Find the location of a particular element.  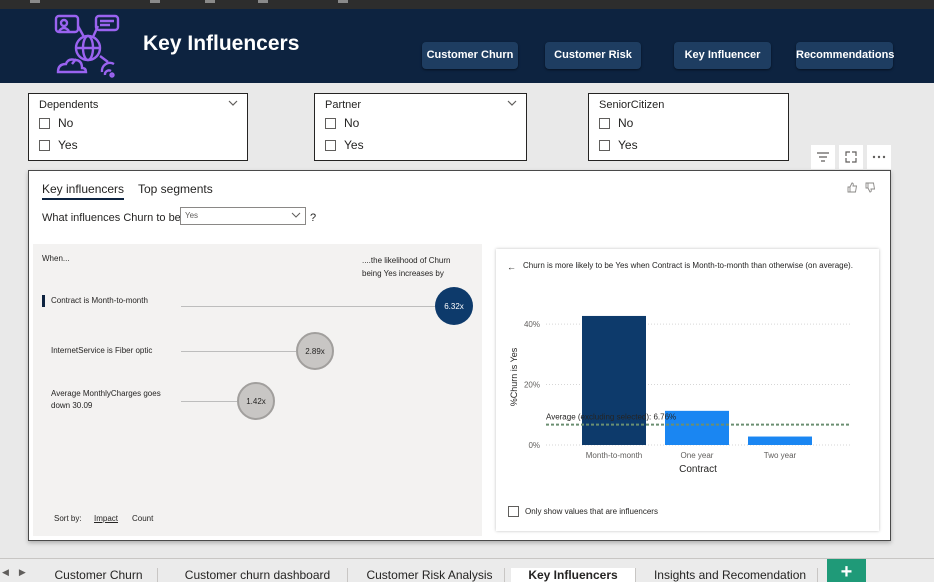

y-tick-label: 0% is located at coordinates (534, 445).